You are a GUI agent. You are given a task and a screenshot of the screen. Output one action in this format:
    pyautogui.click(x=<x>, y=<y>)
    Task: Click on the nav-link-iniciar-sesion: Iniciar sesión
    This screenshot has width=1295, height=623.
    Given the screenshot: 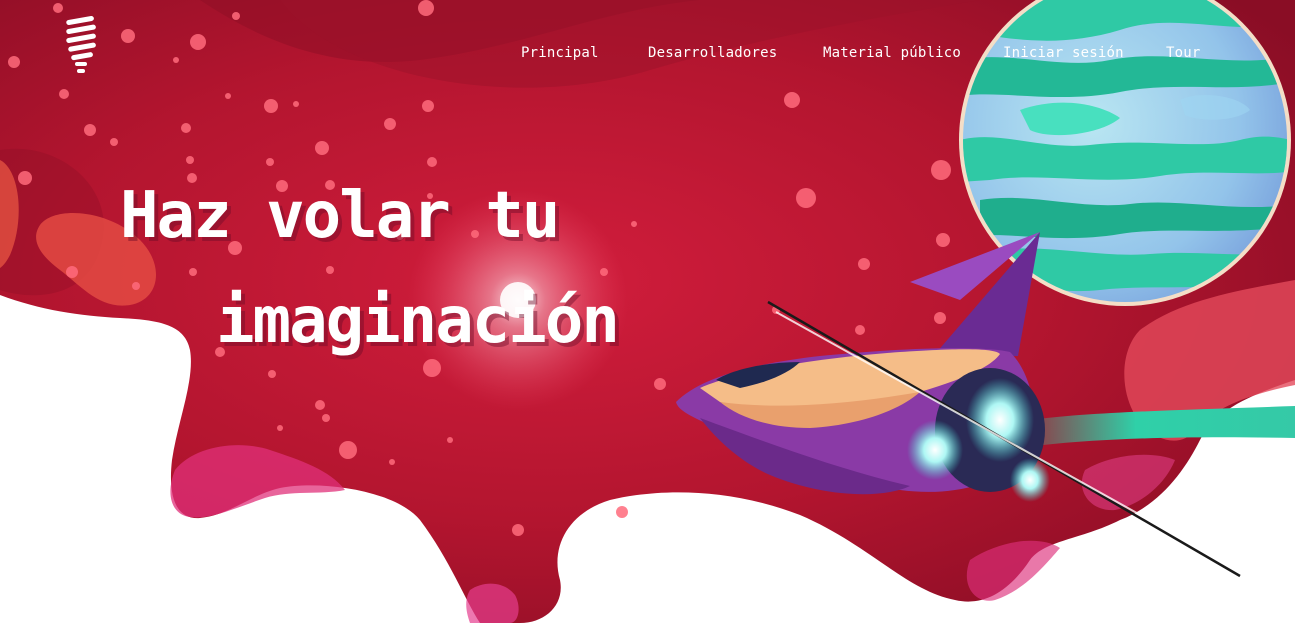 What is the action you would take?
    pyautogui.click(x=1063, y=53)
    